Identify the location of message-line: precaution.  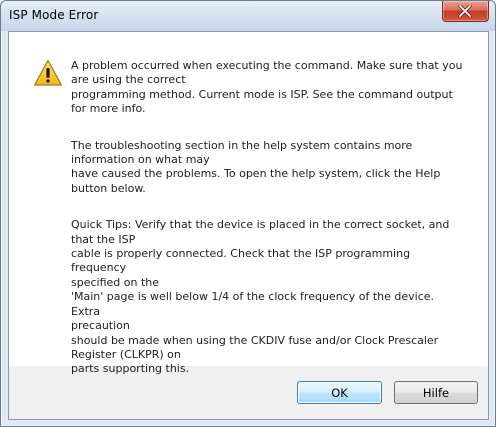
(100, 326).